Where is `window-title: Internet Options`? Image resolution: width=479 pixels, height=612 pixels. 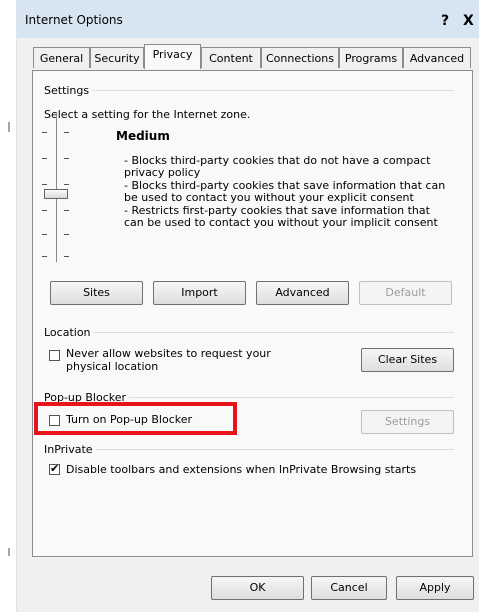 window-title: Internet Options is located at coordinates (74, 20).